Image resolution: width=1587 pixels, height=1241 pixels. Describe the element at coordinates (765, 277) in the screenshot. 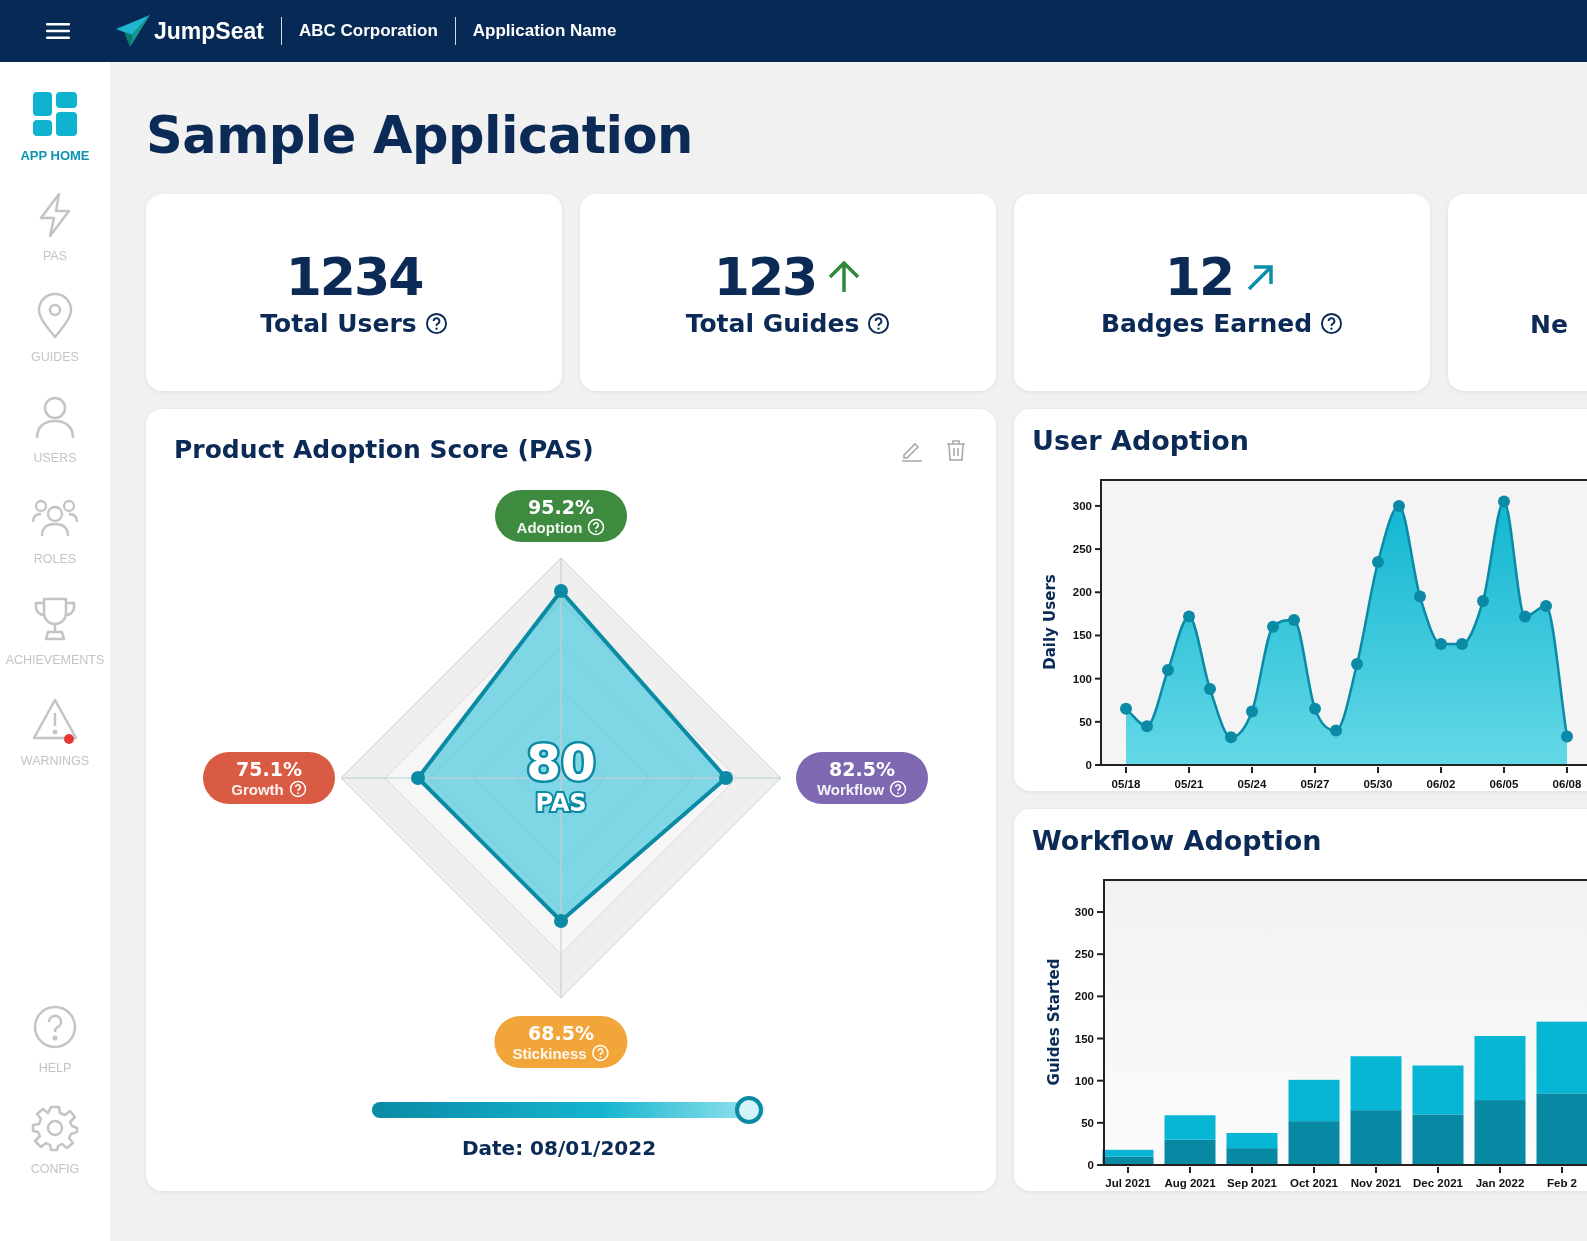

I see `stat-value: 123` at that location.